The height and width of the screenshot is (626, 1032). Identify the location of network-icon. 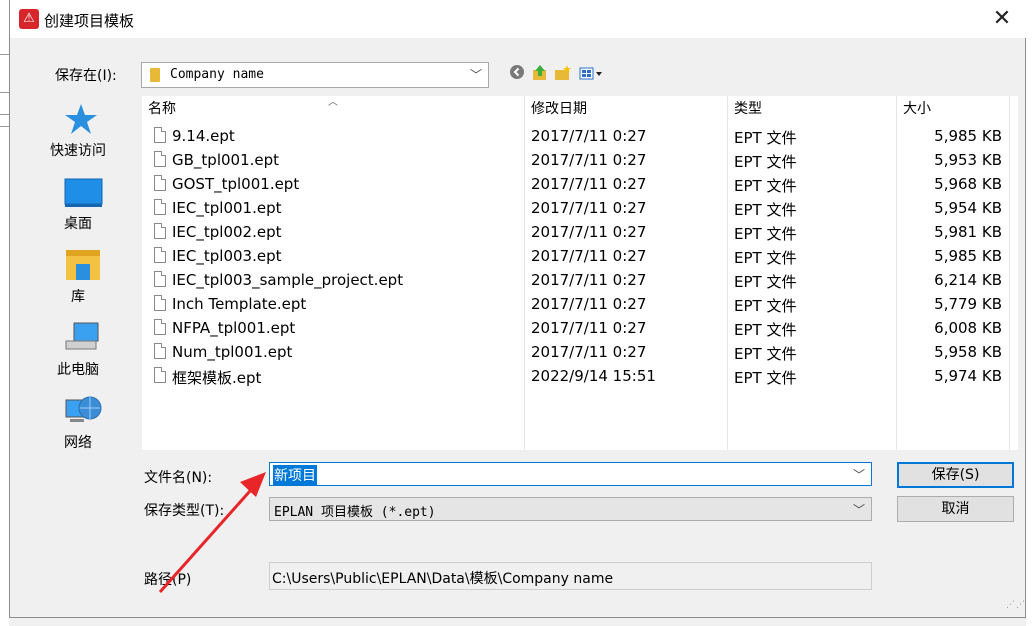
(83, 411).